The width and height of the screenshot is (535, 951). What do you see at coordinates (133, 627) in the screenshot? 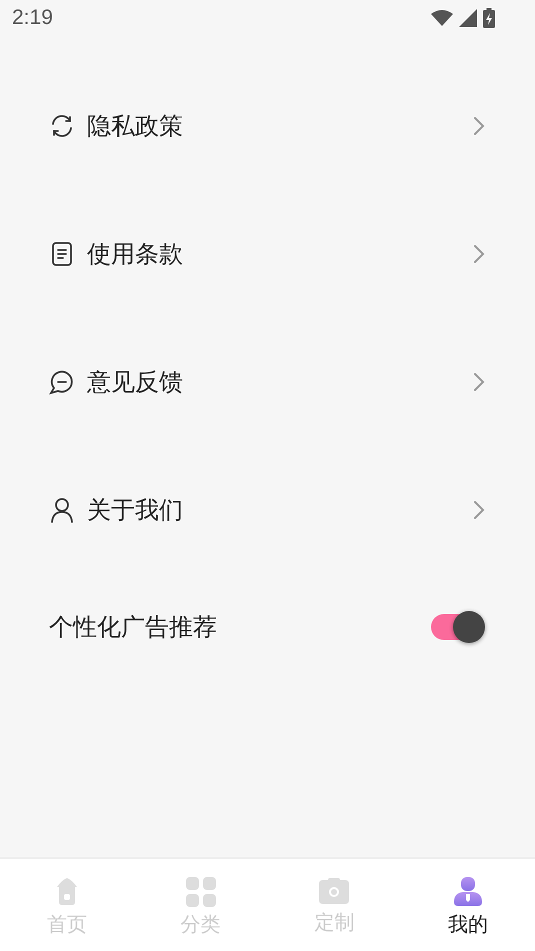
I see `setting-label: 个性化广告推荐` at bounding box center [133, 627].